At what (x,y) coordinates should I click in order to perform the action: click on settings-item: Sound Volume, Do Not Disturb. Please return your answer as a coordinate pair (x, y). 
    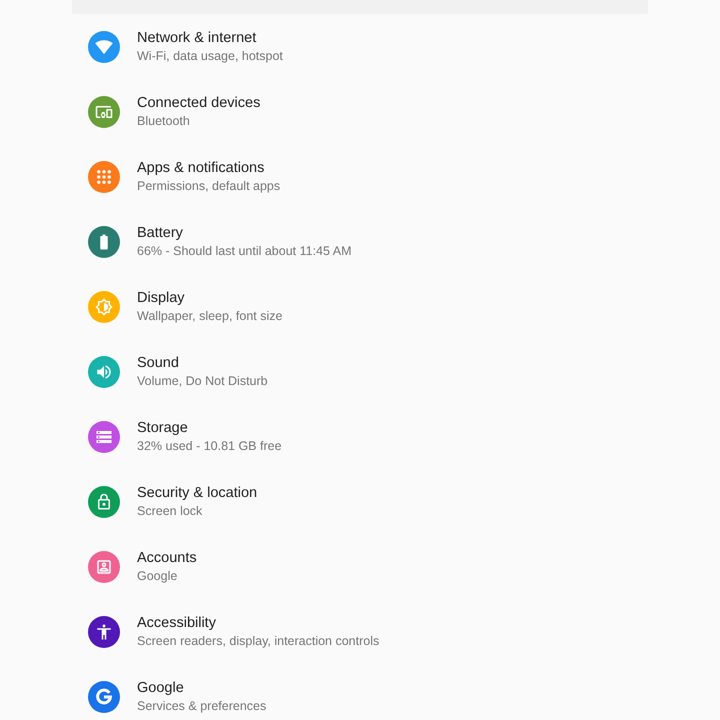
    Looking at the image, I should click on (360, 371).